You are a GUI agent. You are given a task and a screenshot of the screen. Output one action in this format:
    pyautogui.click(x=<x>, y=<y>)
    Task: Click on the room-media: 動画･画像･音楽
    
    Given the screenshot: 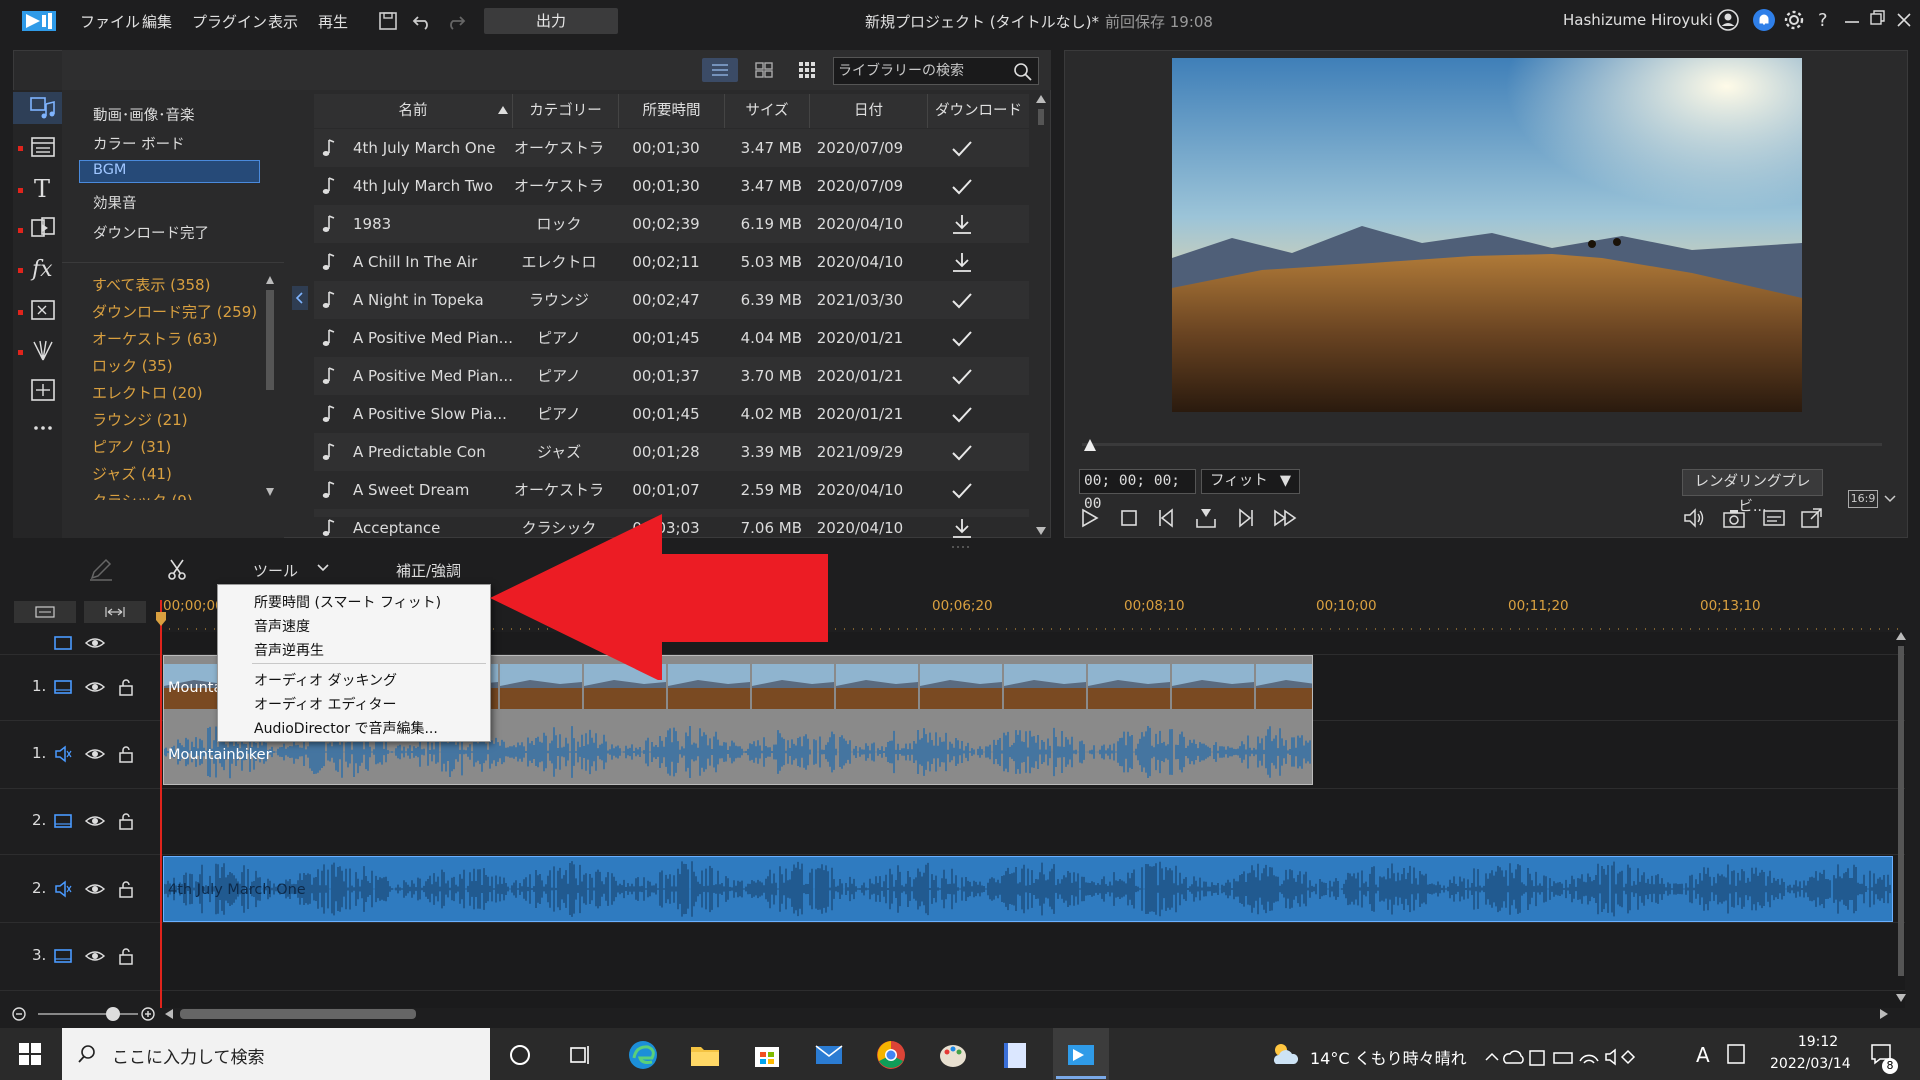 What is the action you would take?
    pyautogui.click(x=144, y=114)
    